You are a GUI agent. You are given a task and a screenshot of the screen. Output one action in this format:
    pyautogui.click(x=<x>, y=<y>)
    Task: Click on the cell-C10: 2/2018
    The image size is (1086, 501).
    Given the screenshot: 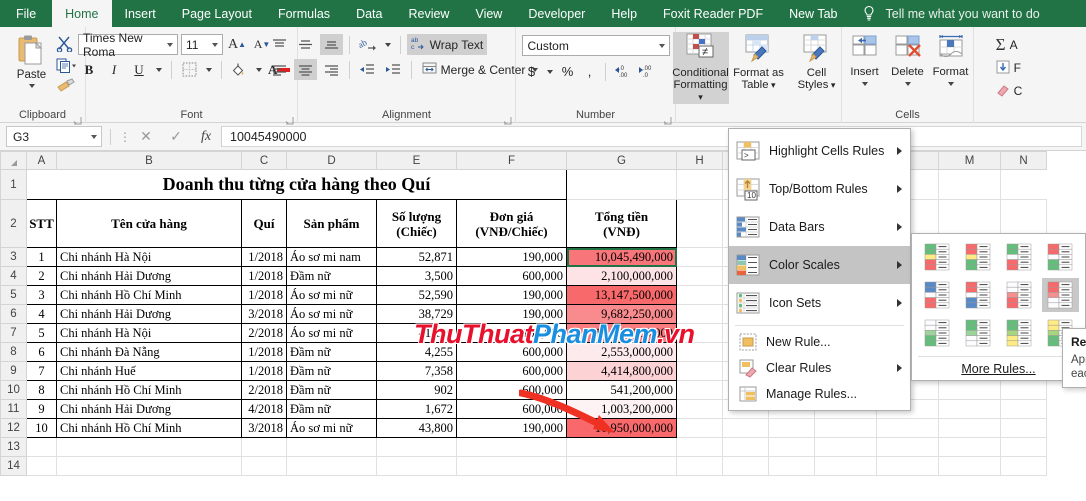 What is the action you would take?
    pyautogui.click(x=264, y=390)
    